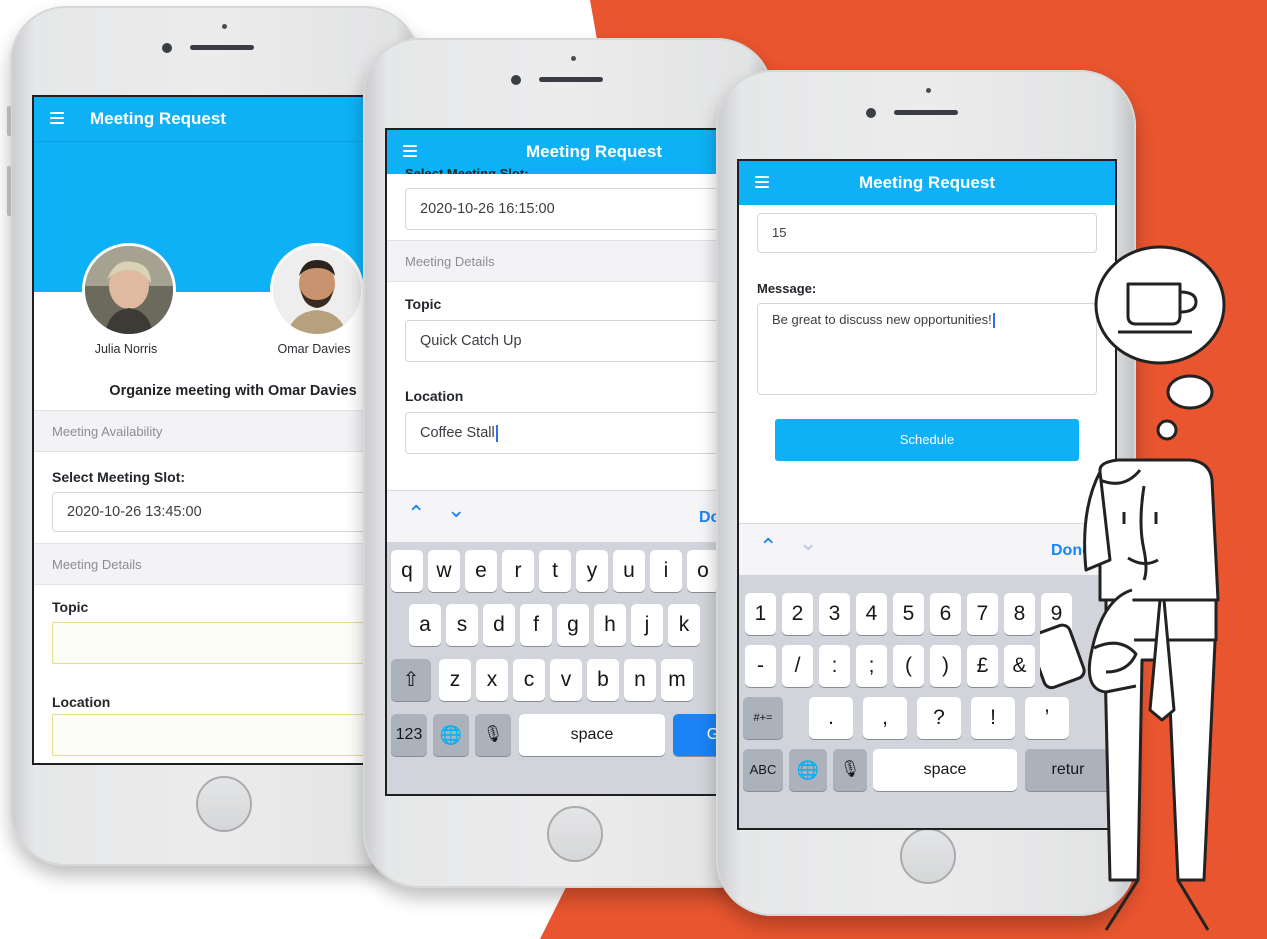 The width and height of the screenshot is (1267, 939). What do you see at coordinates (536, 625) in the screenshot?
I see `key-f: f` at bounding box center [536, 625].